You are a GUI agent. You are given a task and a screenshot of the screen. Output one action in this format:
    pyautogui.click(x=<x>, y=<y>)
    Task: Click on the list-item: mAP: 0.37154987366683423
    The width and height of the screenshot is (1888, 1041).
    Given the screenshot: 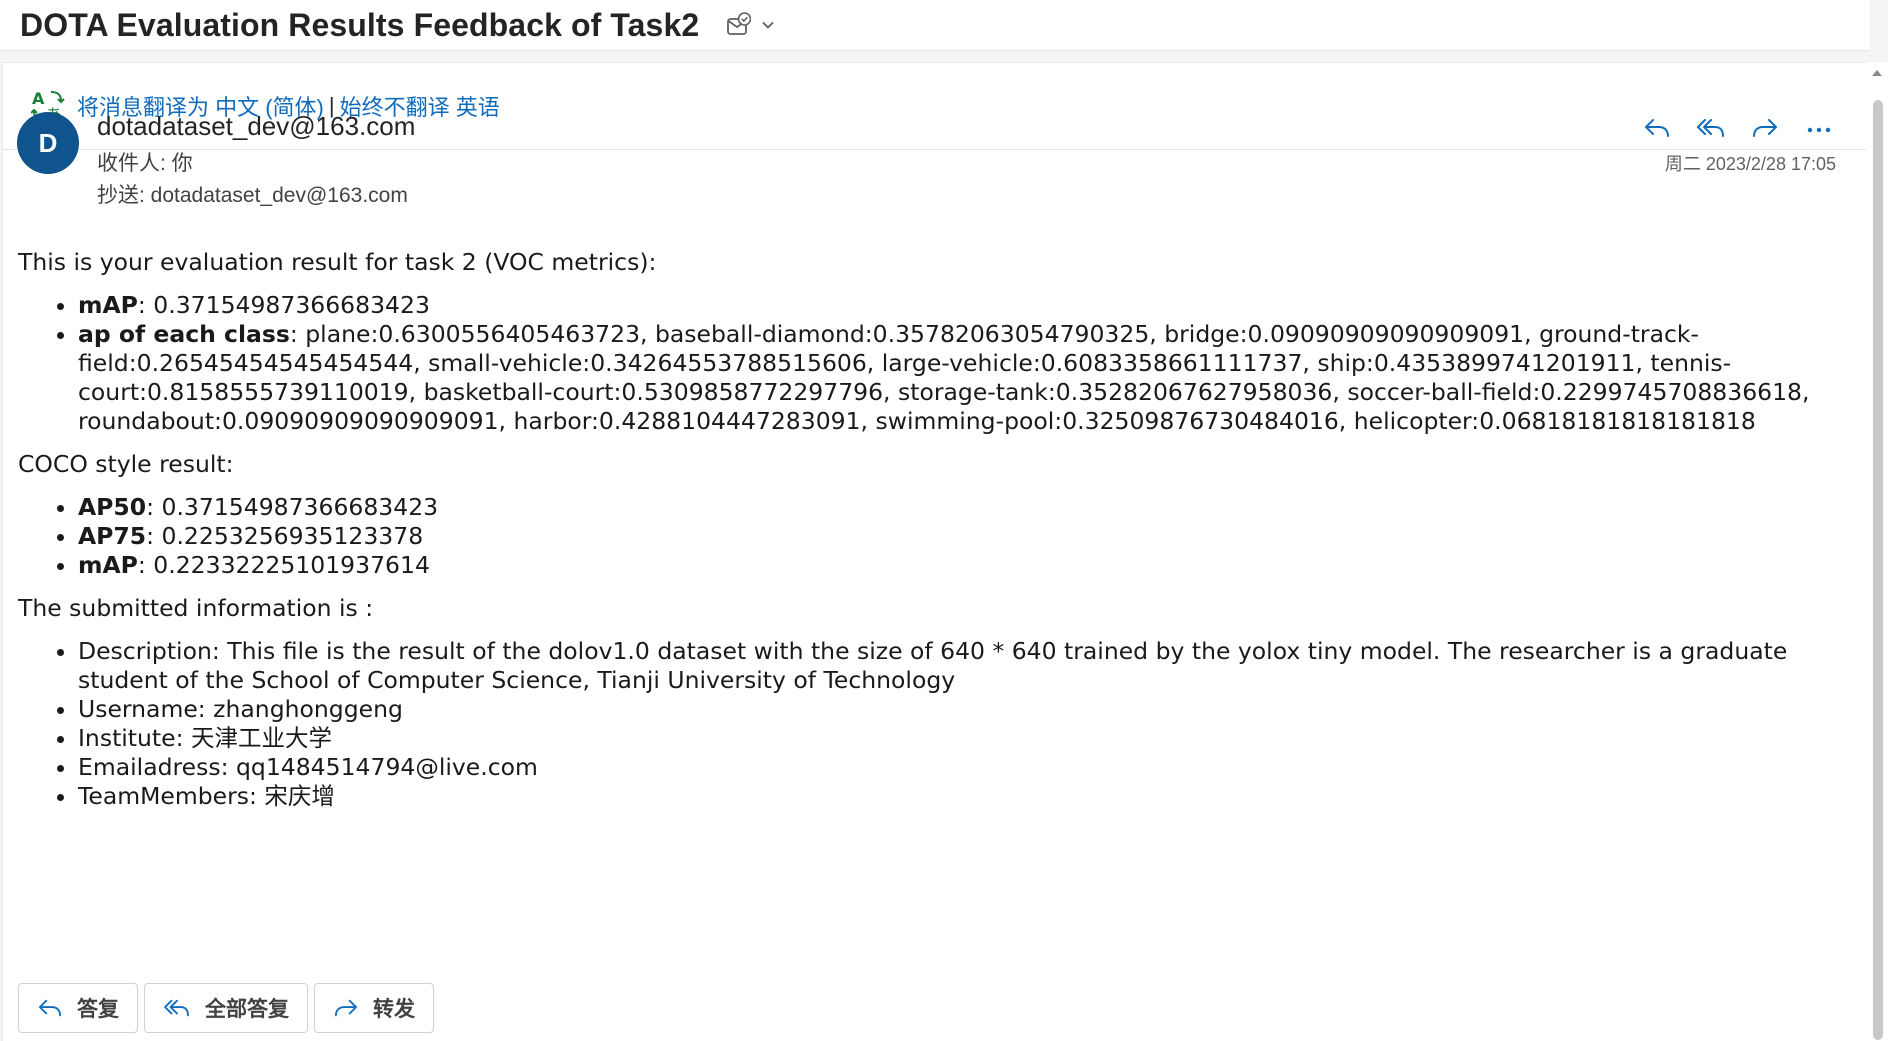 What is the action you would take?
    pyautogui.click(x=958, y=305)
    